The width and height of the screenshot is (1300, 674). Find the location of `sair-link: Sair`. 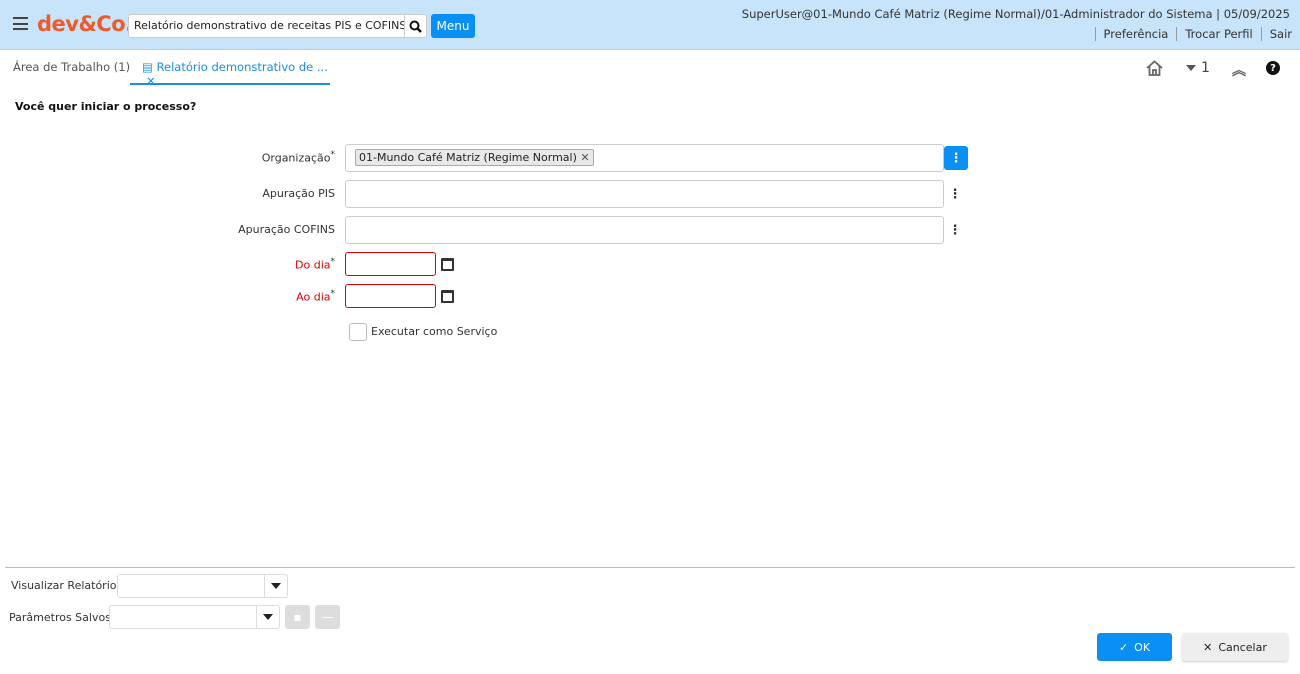

sair-link: Sair is located at coordinates (1276, 34).